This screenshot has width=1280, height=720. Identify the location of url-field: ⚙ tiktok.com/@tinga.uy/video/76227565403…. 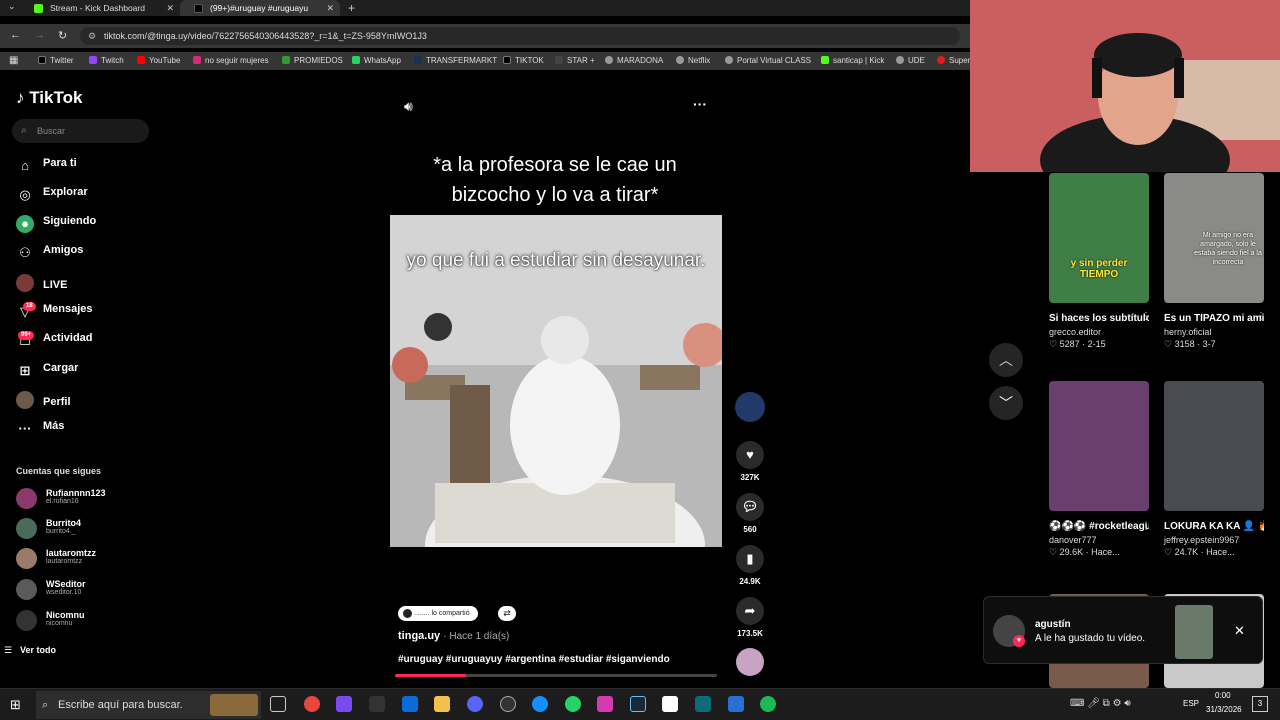
(520, 36).